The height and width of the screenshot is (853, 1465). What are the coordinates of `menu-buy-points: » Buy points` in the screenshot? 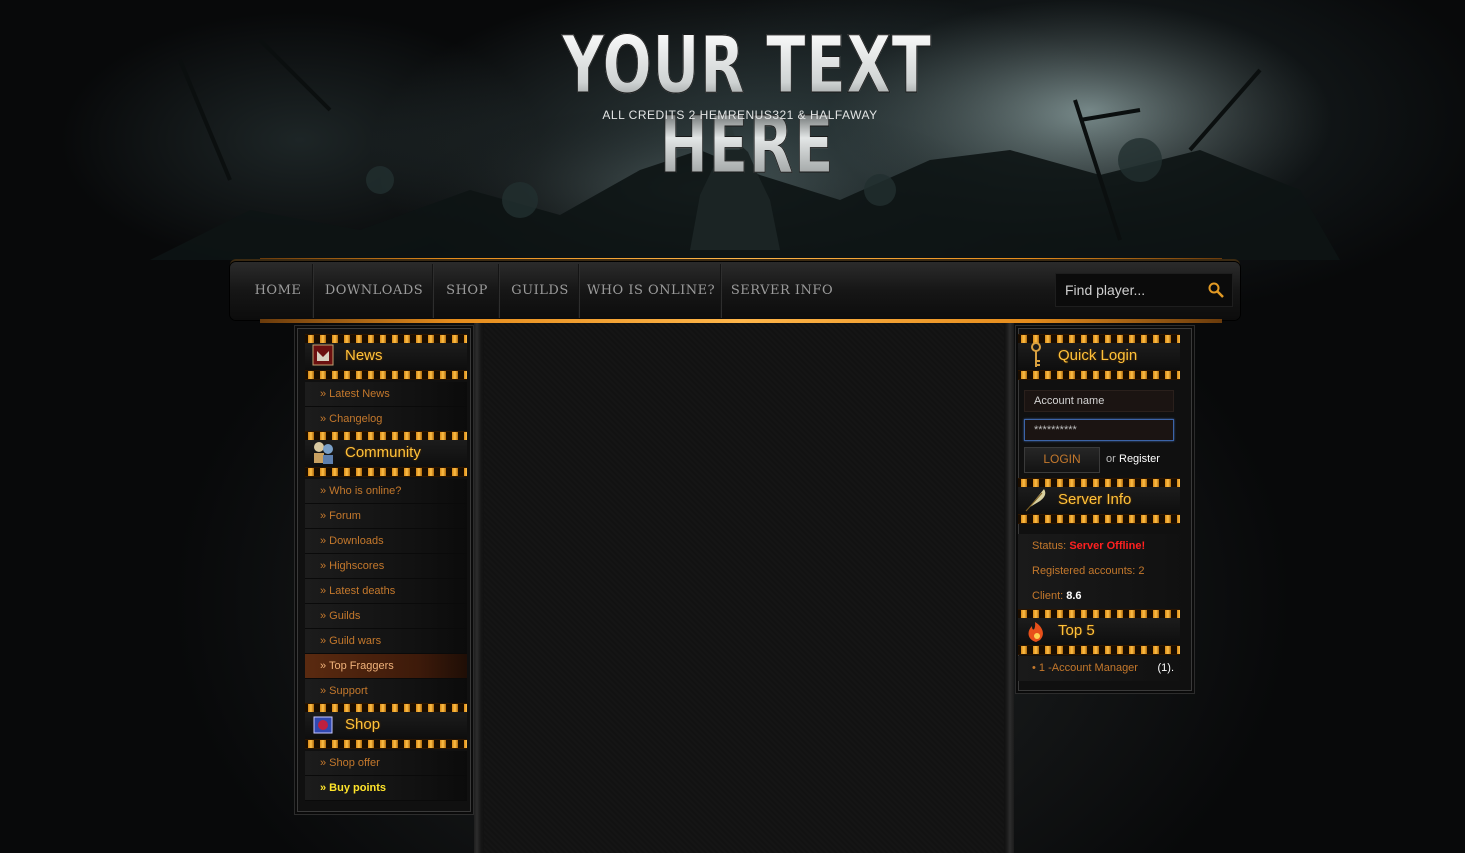 It's located at (386, 788).